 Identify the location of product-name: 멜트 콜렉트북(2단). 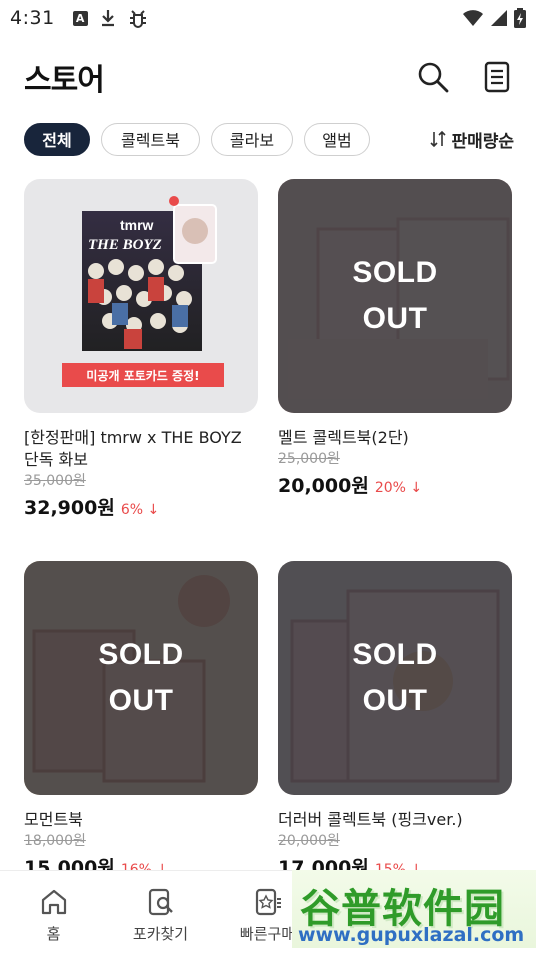
(343, 437).